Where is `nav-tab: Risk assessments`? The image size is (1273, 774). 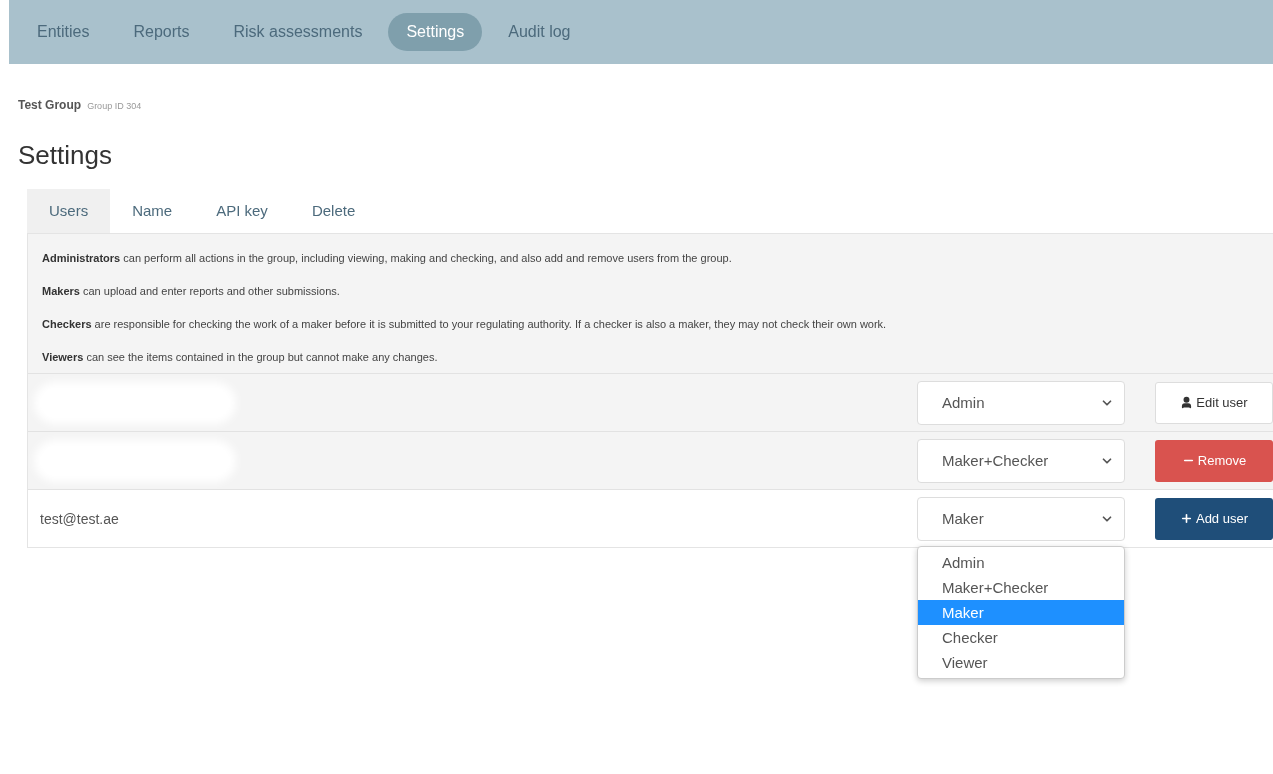 nav-tab: Risk assessments is located at coordinates (298, 32).